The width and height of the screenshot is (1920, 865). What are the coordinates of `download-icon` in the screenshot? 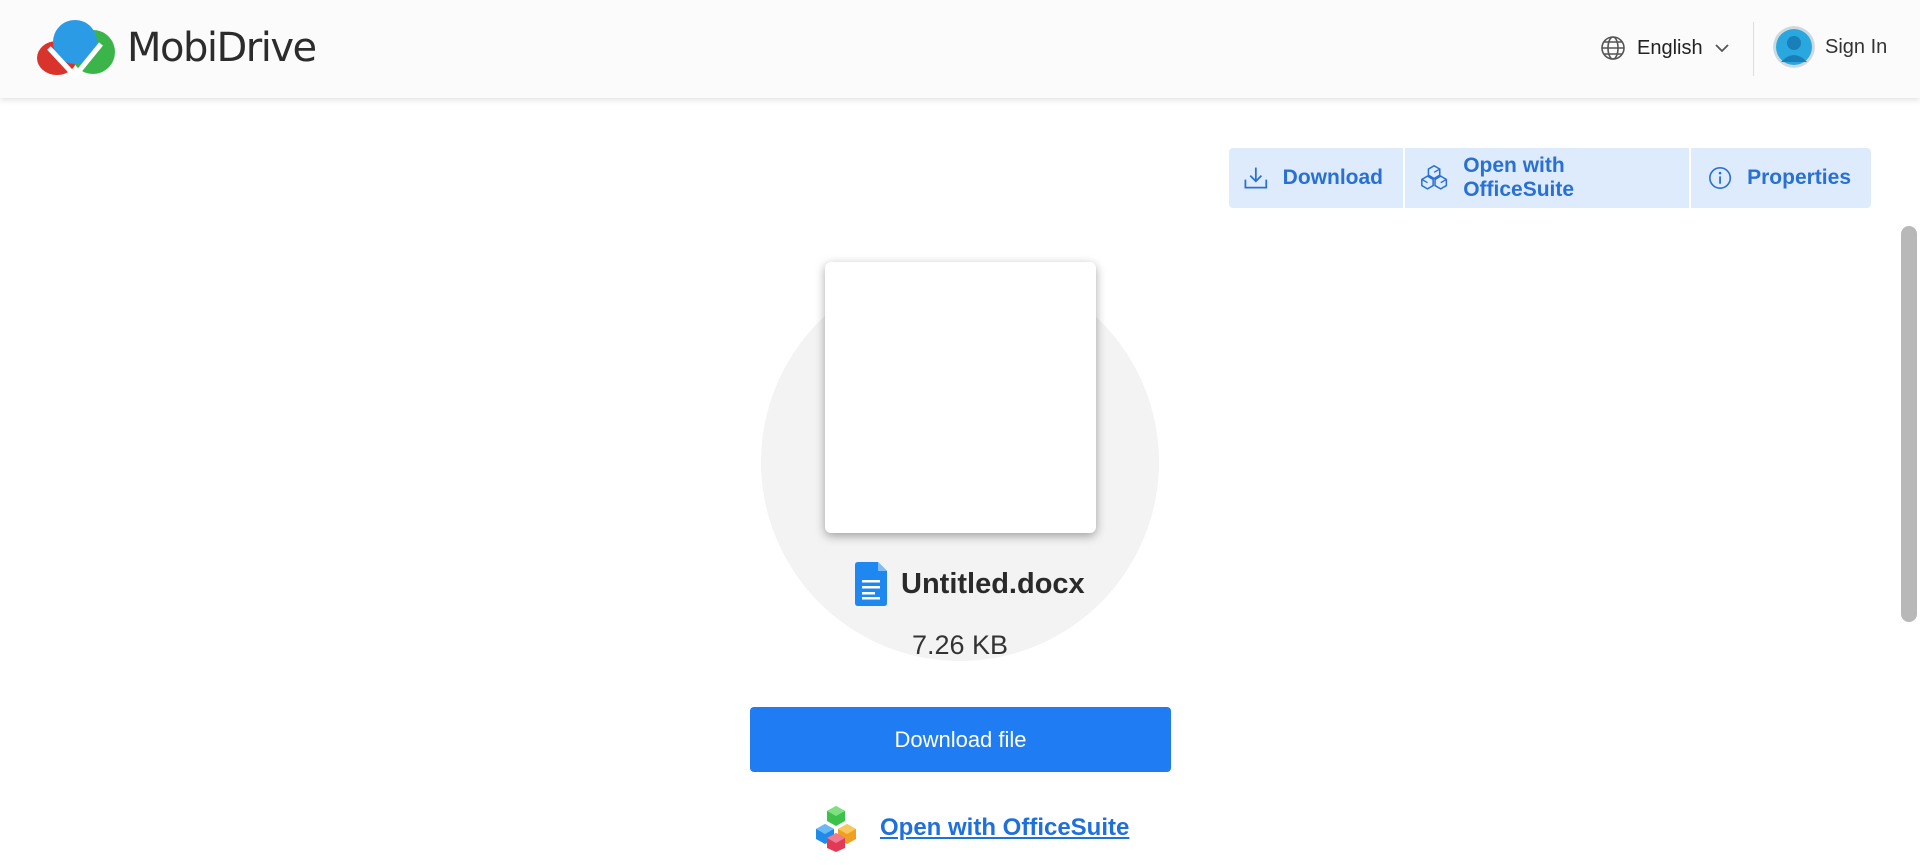 It's located at (1256, 178).